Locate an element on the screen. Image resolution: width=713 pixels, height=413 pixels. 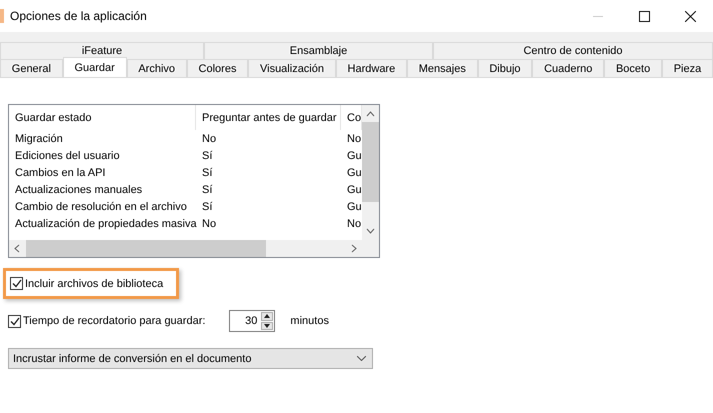
close-icon is located at coordinates (690, 16).